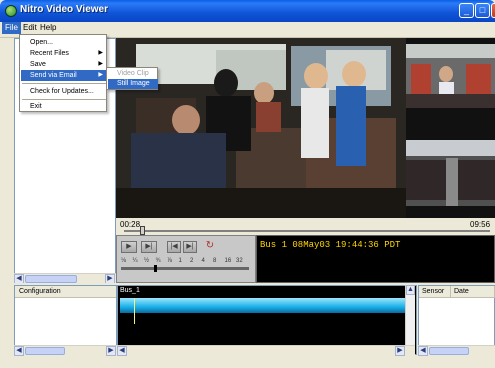 This screenshot has width=495, height=368. What do you see at coordinates (49, 53) in the screenshot?
I see `menu-recent-files-label: Recent Files` at bounding box center [49, 53].